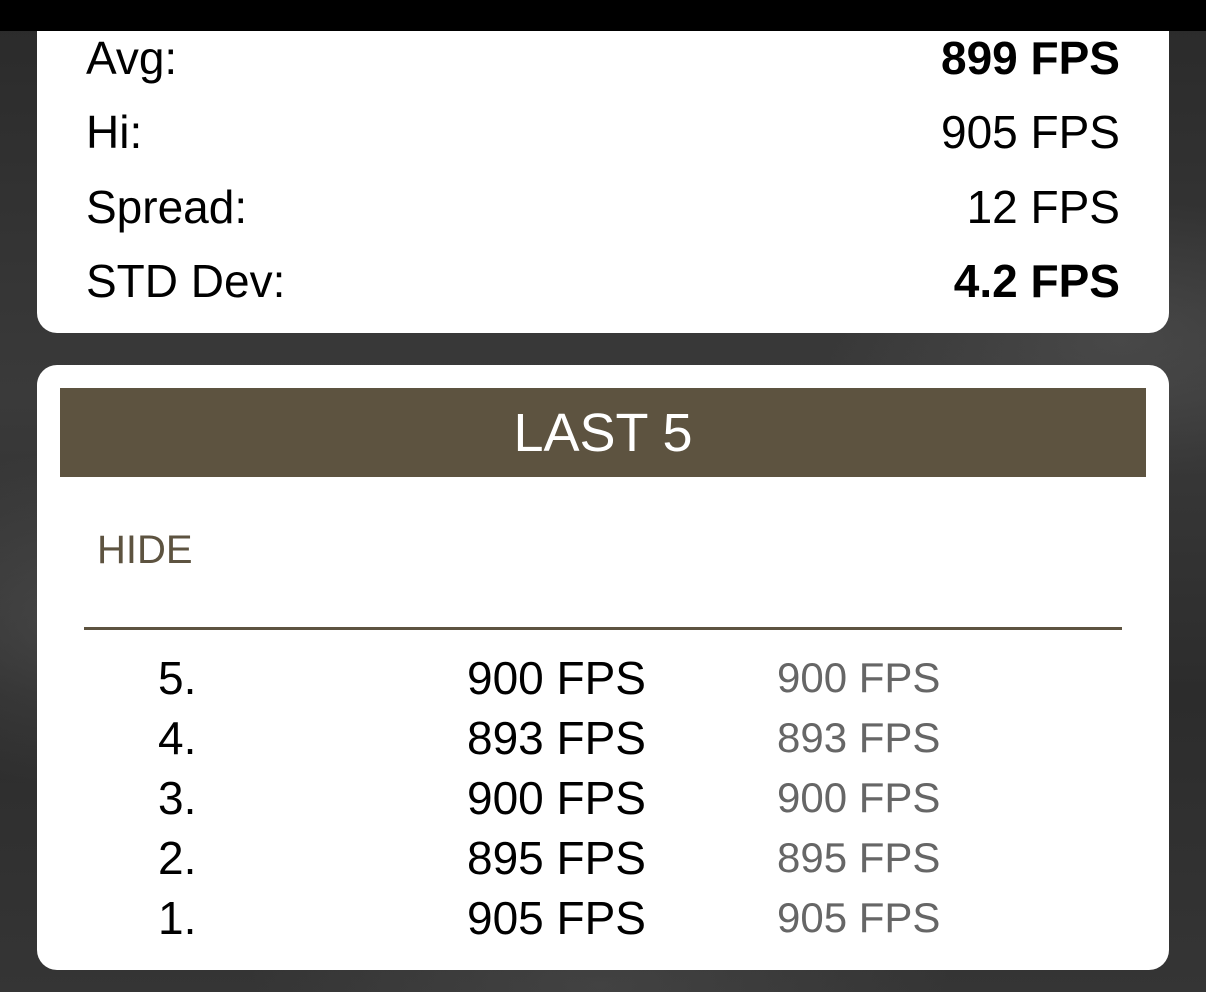  Describe the element at coordinates (603, 58) in the screenshot. I see `stat-row-avg: Avg: 899 FPS` at that location.